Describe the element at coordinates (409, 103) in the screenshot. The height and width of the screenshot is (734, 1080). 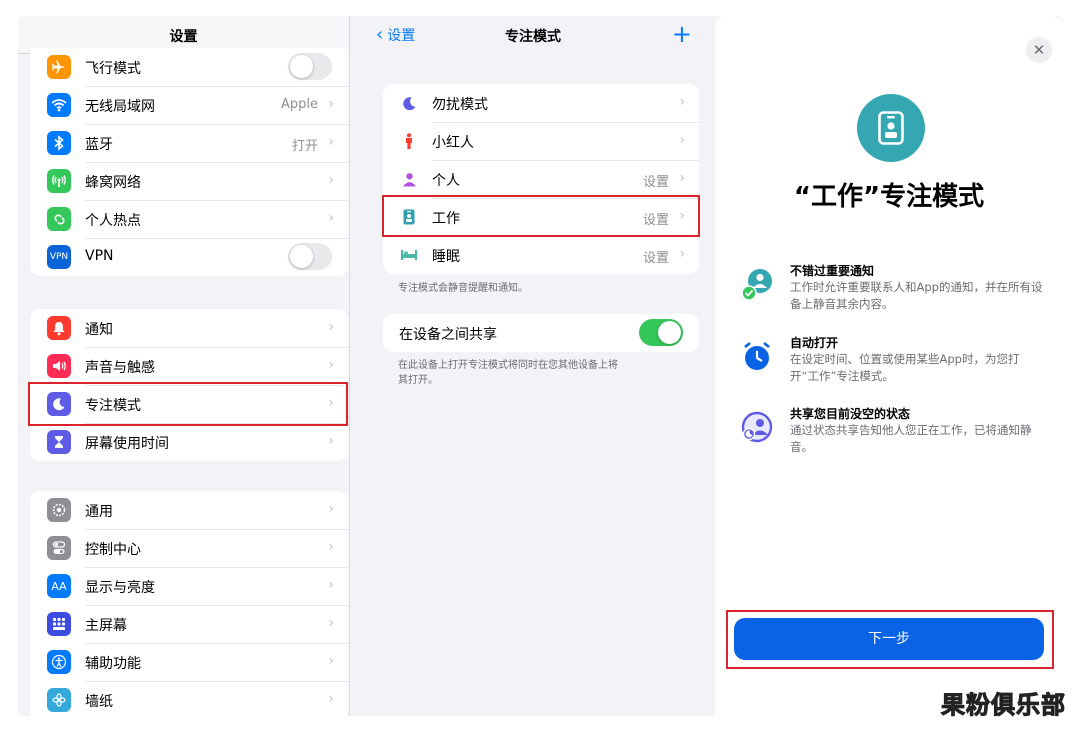
I see `moon-icon` at that location.